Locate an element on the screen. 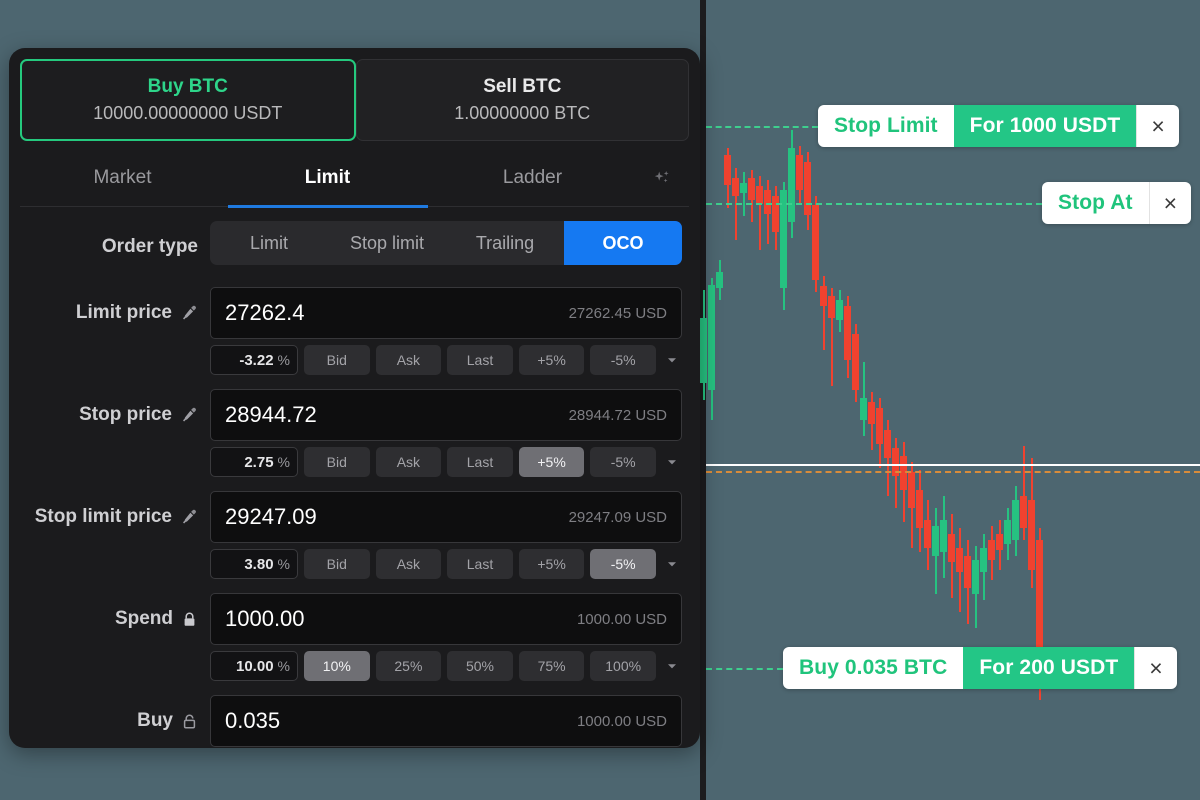 The width and height of the screenshot is (1200, 800). stop-at-badge: Stop At × is located at coordinates (1117, 203).